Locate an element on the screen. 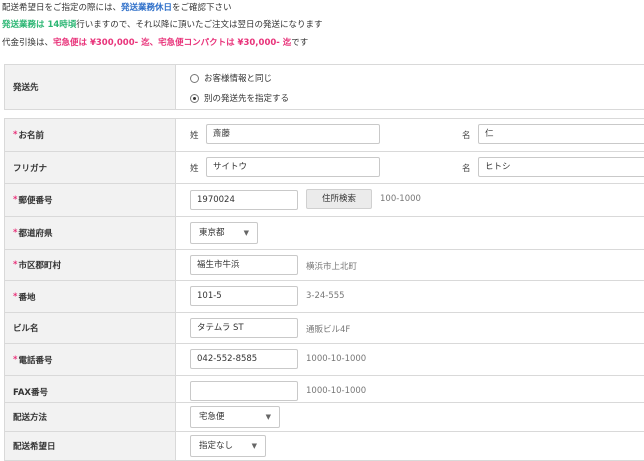 This screenshot has height=461, width=644. radio-other-address: 別の発送先を指定する is located at coordinates (239, 98).